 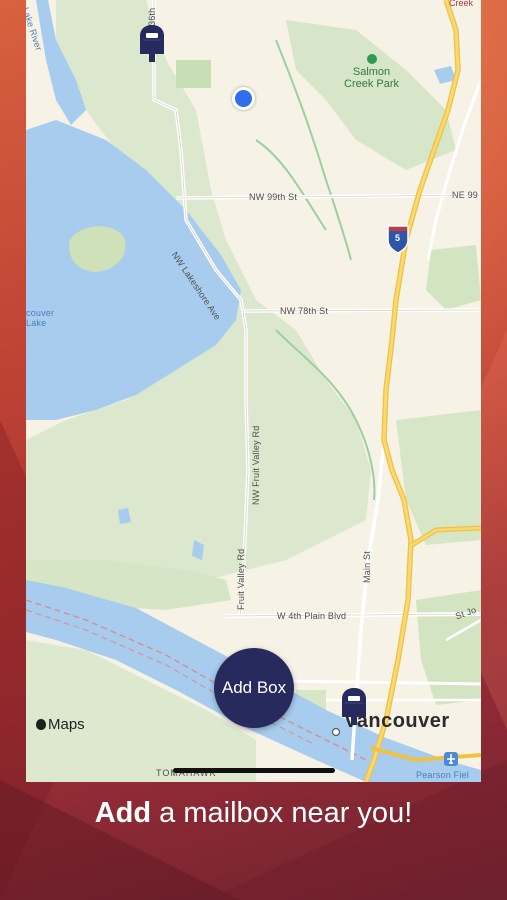 What do you see at coordinates (282, 813) in the screenshot?
I see `tagline-rest: a mailbox near you!` at bounding box center [282, 813].